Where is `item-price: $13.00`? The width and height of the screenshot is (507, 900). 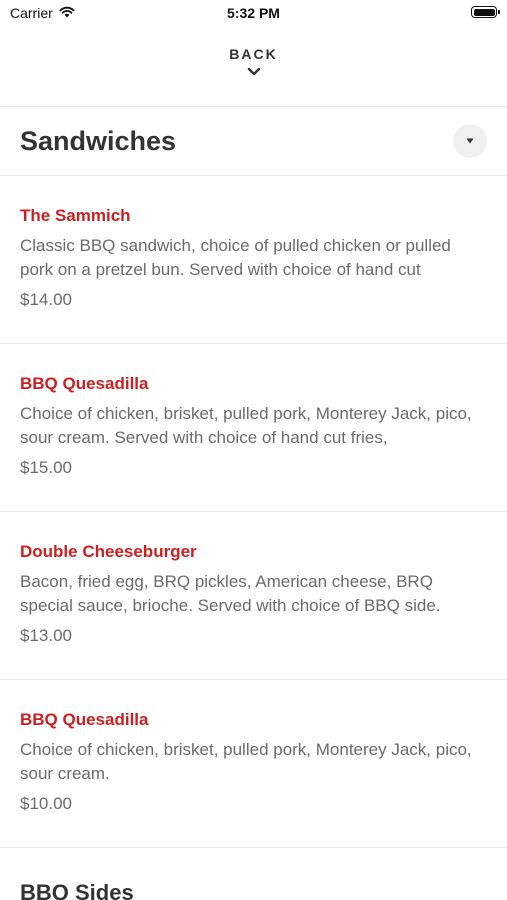
item-price: $13.00 is located at coordinates (46, 635).